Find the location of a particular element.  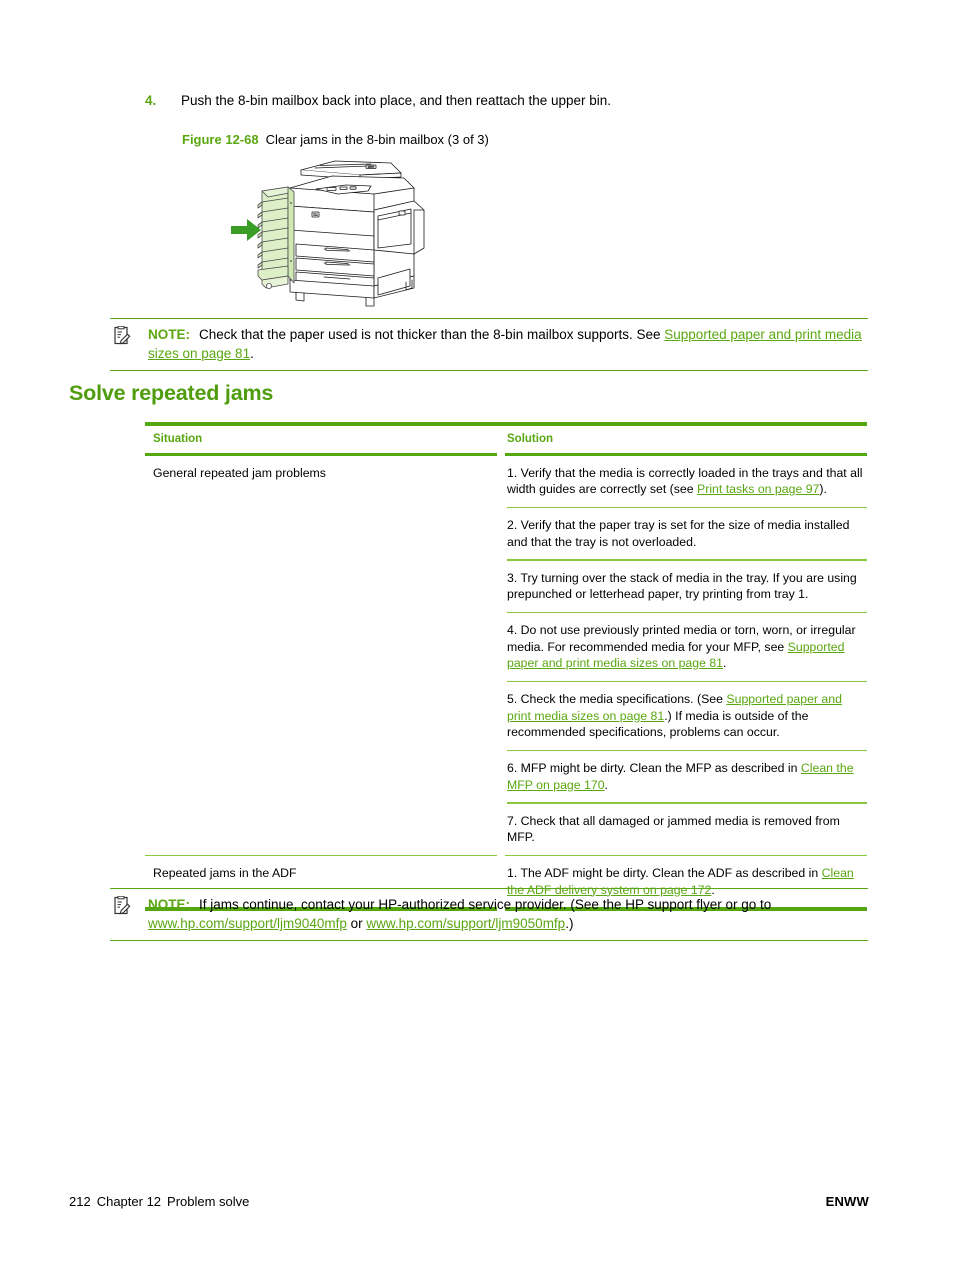

mfp-line-drawing is located at coordinates (328, 233).